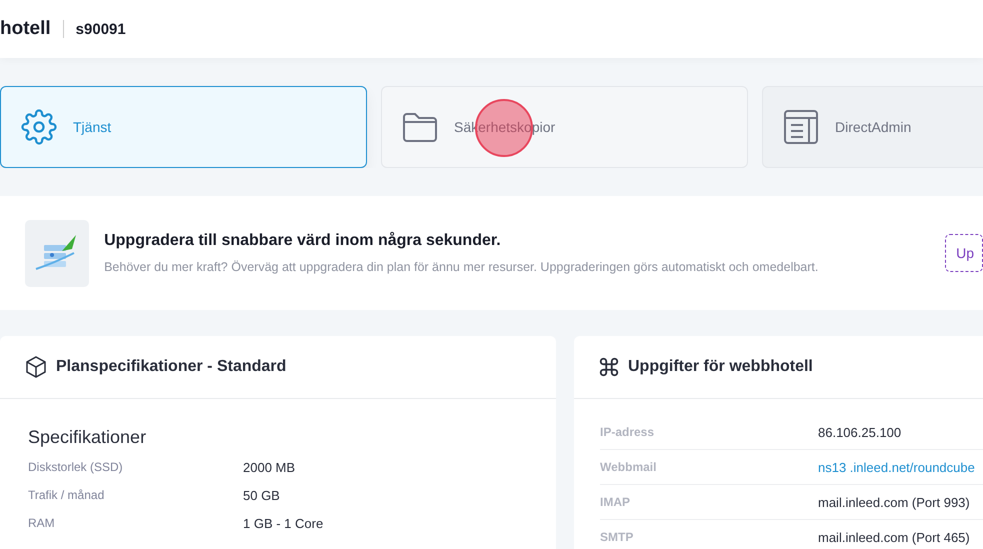 Image resolution: width=983 pixels, height=549 pixels. What do you see at coordinates (629, 467) in the screenshot?
I see `detail-label: Webbmail` at bounding box center [629, 467].